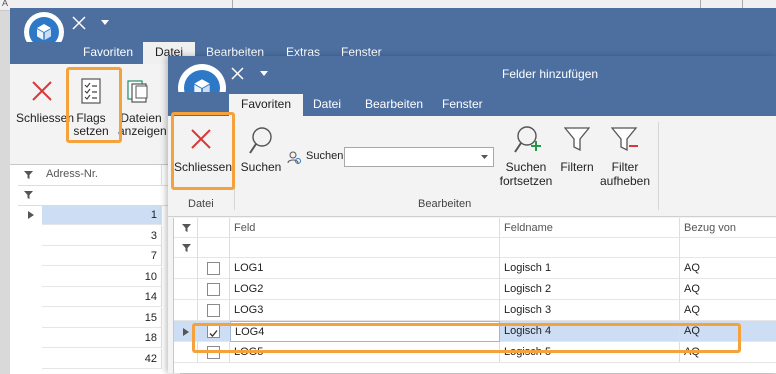 The height and width of the screenshot is (374, 776). What do you see at coordinates (475, 248) in the screenshot?
I see `grid-filter-row` at bounding box center [475, 248].